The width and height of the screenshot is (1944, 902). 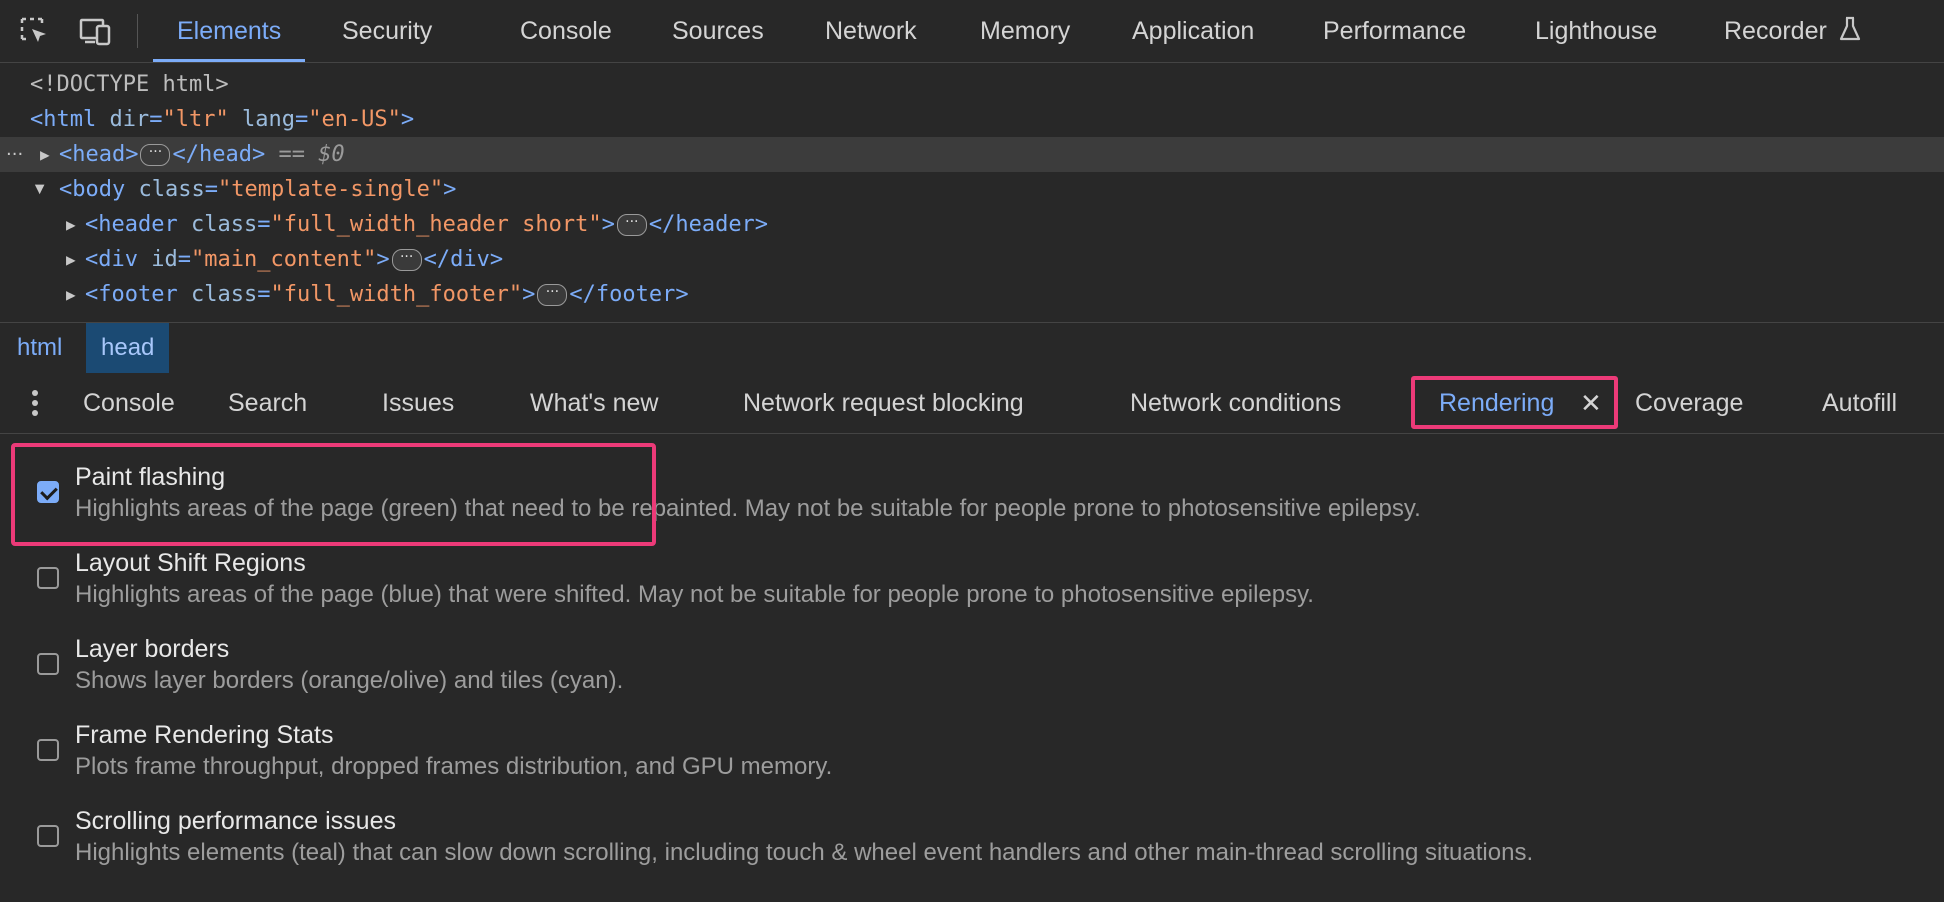 I want to click on html-attr-lang: lang, so click(x=268, y=119).